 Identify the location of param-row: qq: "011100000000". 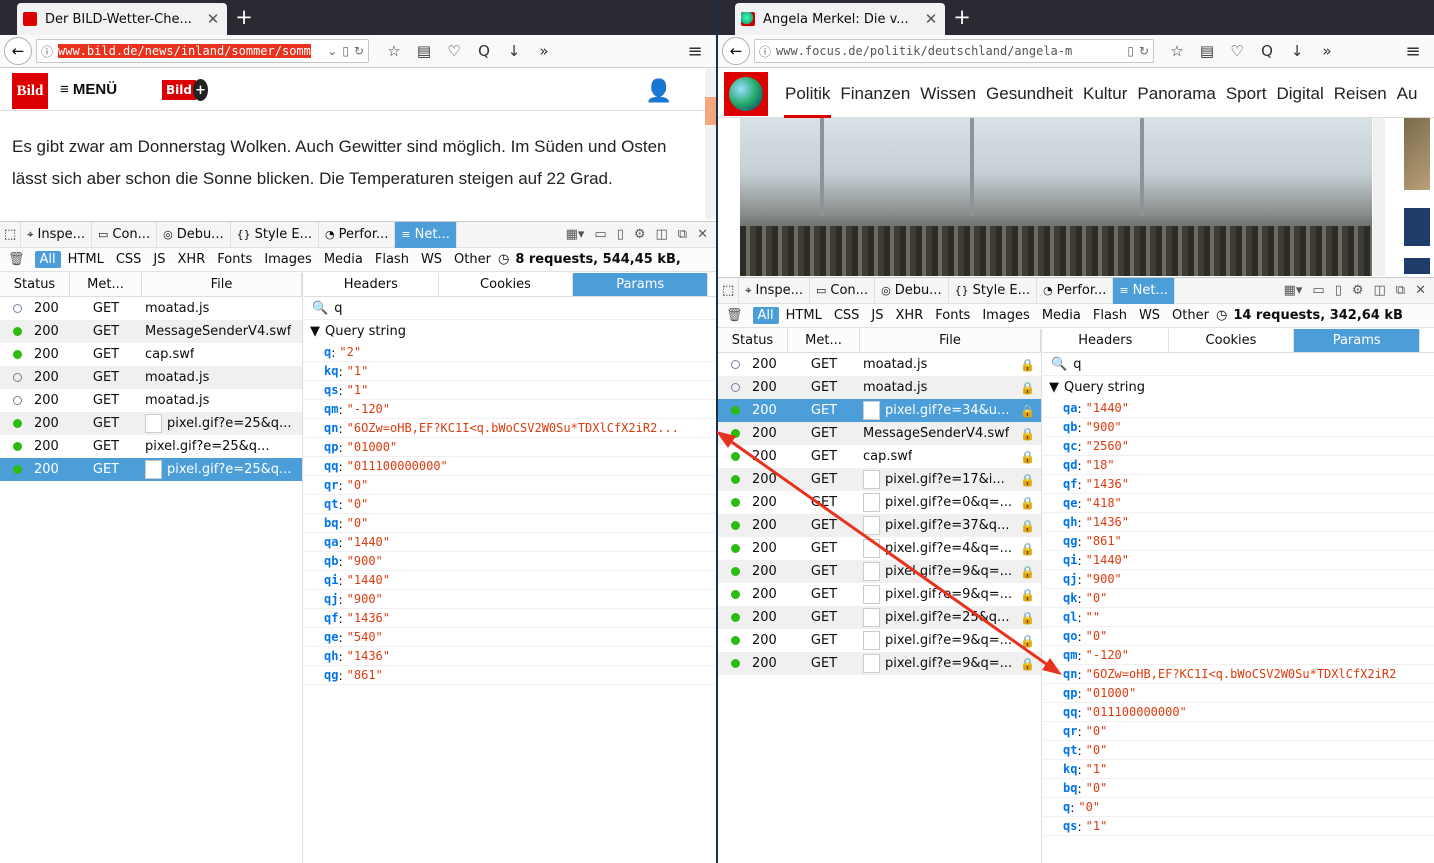
(1238, 712).